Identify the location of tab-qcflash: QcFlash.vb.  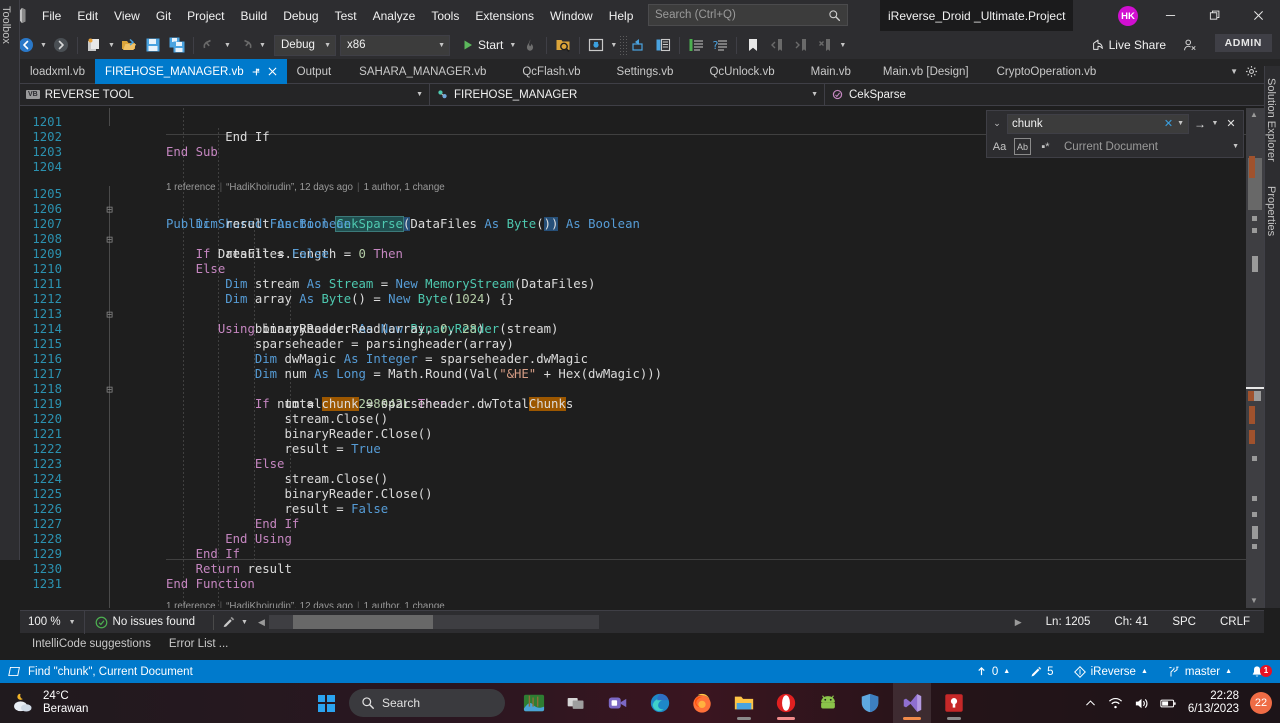
(551, 71).